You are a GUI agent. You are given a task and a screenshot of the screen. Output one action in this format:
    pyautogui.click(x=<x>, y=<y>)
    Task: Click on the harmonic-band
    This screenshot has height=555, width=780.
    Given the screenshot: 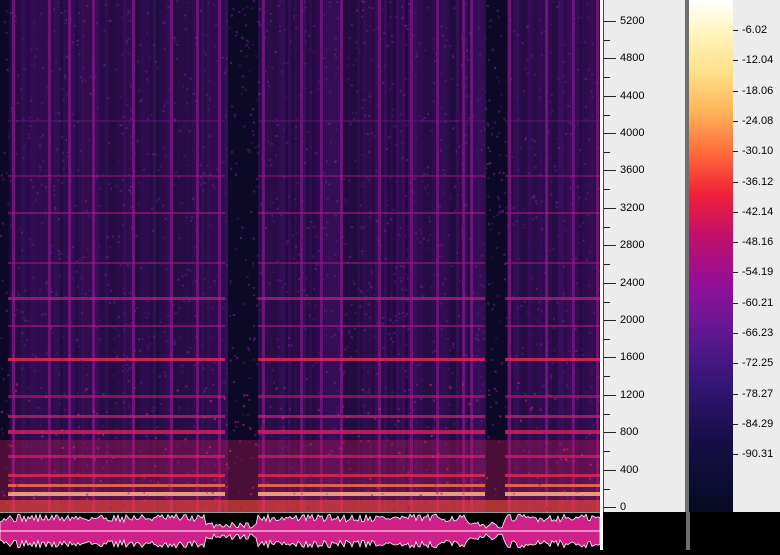 What is the action you would take?
    pyautogui.click(x=371, y=263)
    